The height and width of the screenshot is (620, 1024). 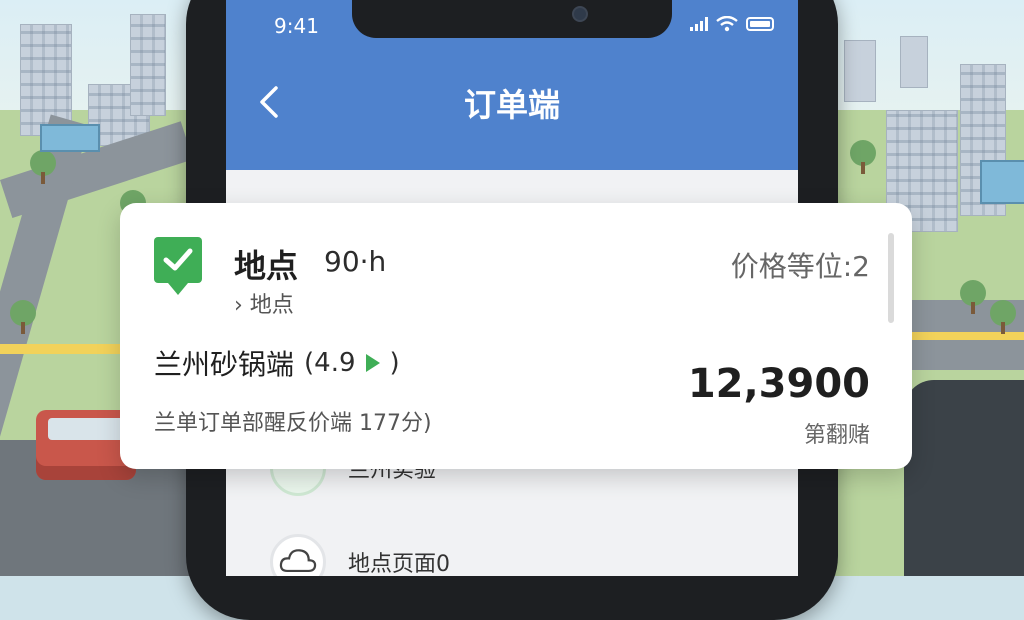 What do you see at coordinates (394, 363) in the screenshot?
I see `store-rating-close: )` at bounding box center [394, 363].